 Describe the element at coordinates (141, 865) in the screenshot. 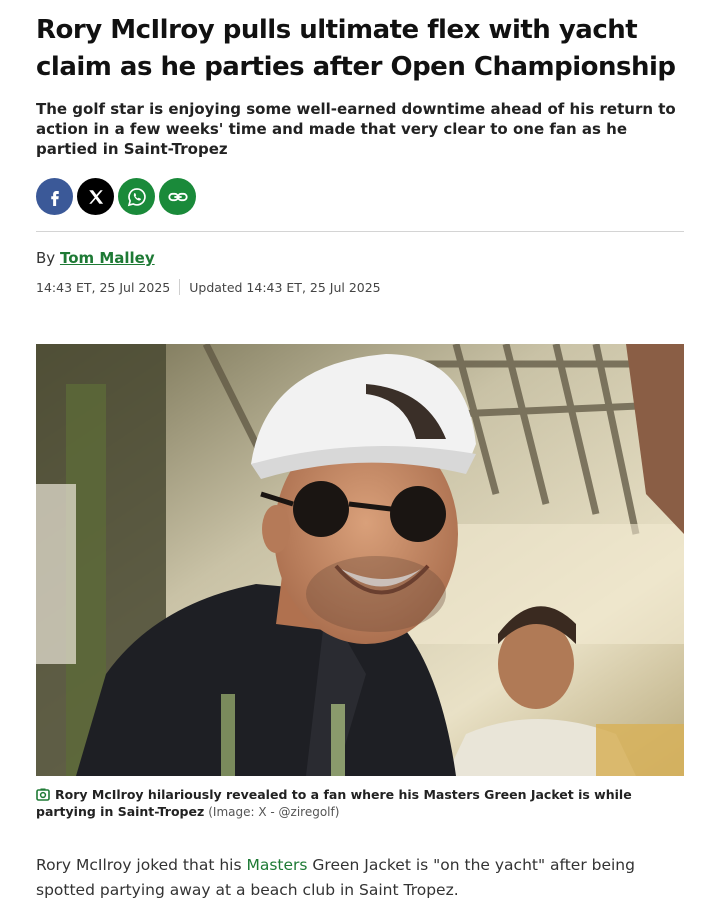

I see `body-text-start: Rory McIlroy joked that his` at that location.